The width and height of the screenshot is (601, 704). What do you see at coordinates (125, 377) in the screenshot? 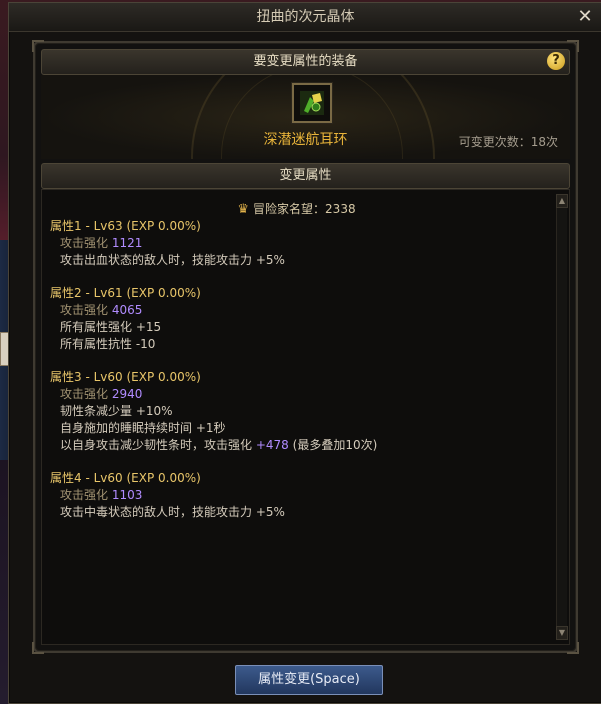
I see `attribute-title: 属性3 - Lv60 (EXP 0.00%)` at bounding box center [125, 377].